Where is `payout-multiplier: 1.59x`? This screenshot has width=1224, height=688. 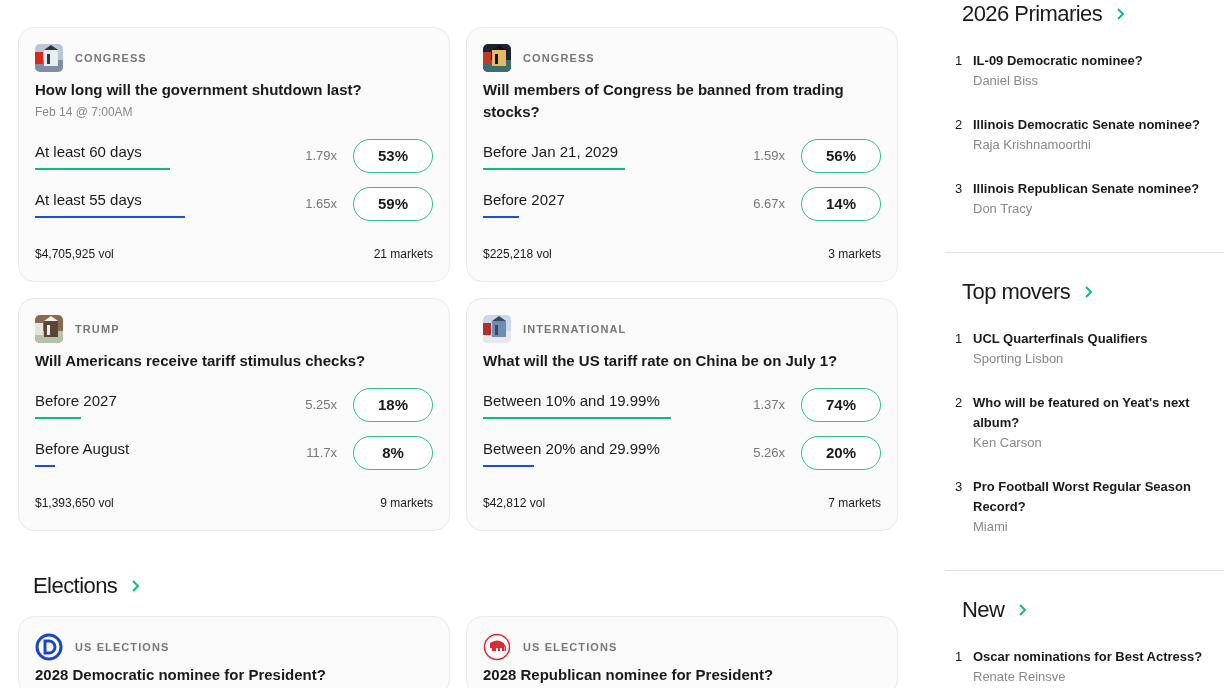
payout-multiplier: 1.59x is located at coordinates (769, 156).